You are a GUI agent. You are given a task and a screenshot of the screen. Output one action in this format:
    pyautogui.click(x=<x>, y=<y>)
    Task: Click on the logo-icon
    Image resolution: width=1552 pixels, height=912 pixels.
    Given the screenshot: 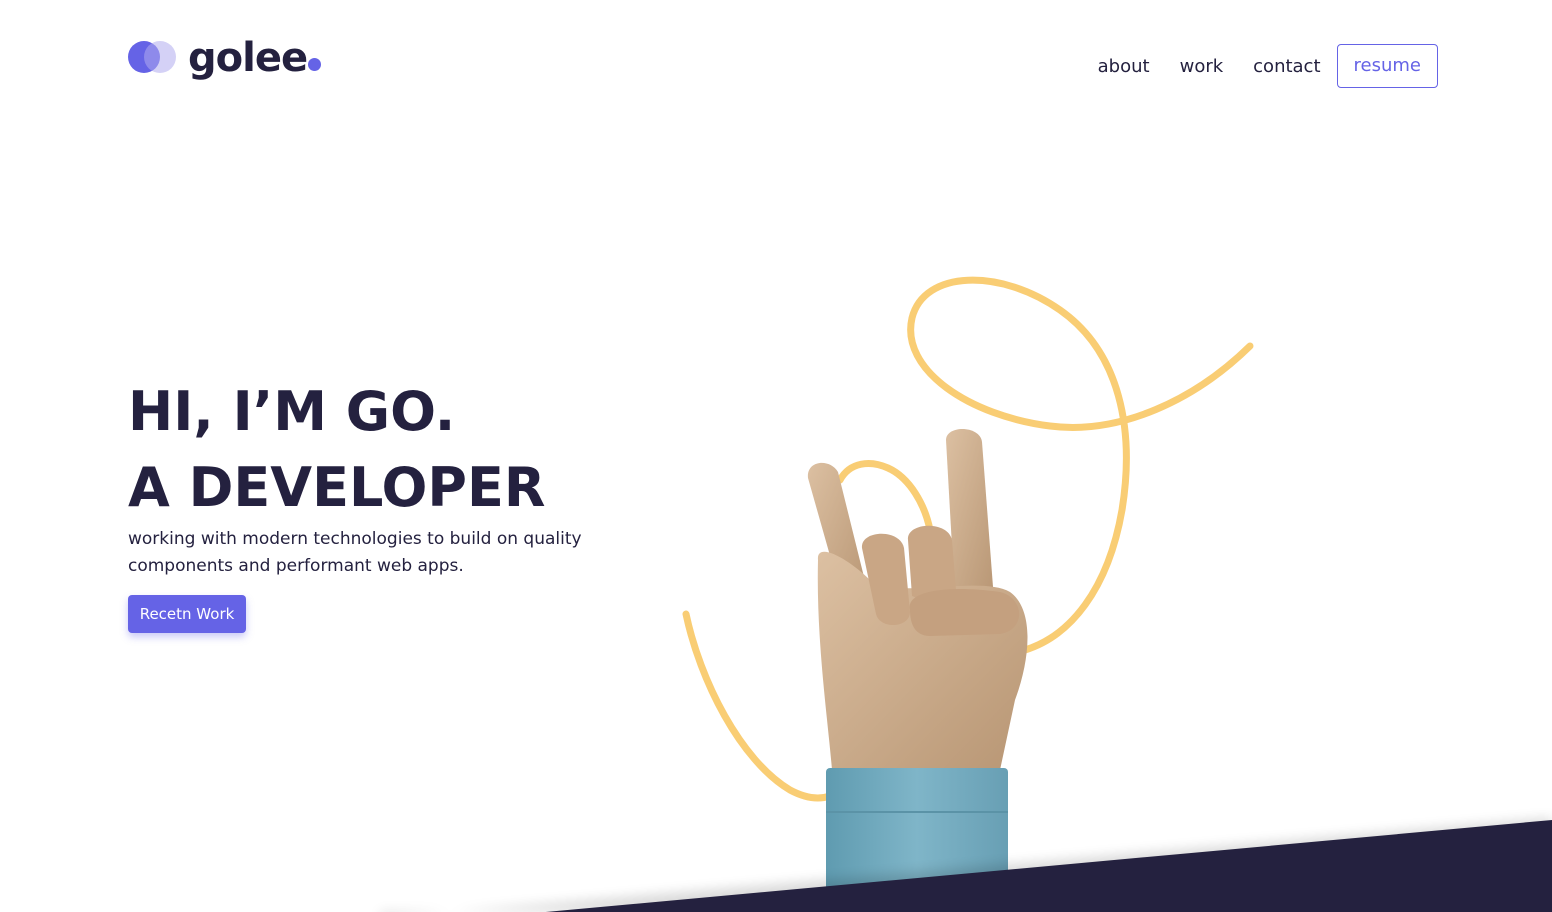 What is the action you would take?
    pyautogui.click(x=153, y=58)
    